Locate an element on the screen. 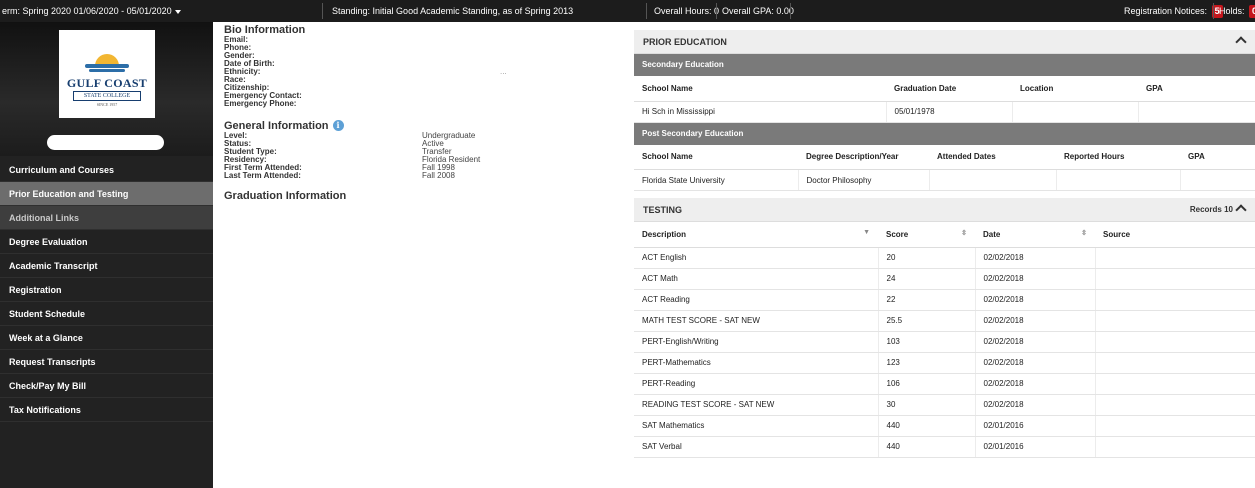  table-cell: ACT Math is located at coordinates (756, 279).